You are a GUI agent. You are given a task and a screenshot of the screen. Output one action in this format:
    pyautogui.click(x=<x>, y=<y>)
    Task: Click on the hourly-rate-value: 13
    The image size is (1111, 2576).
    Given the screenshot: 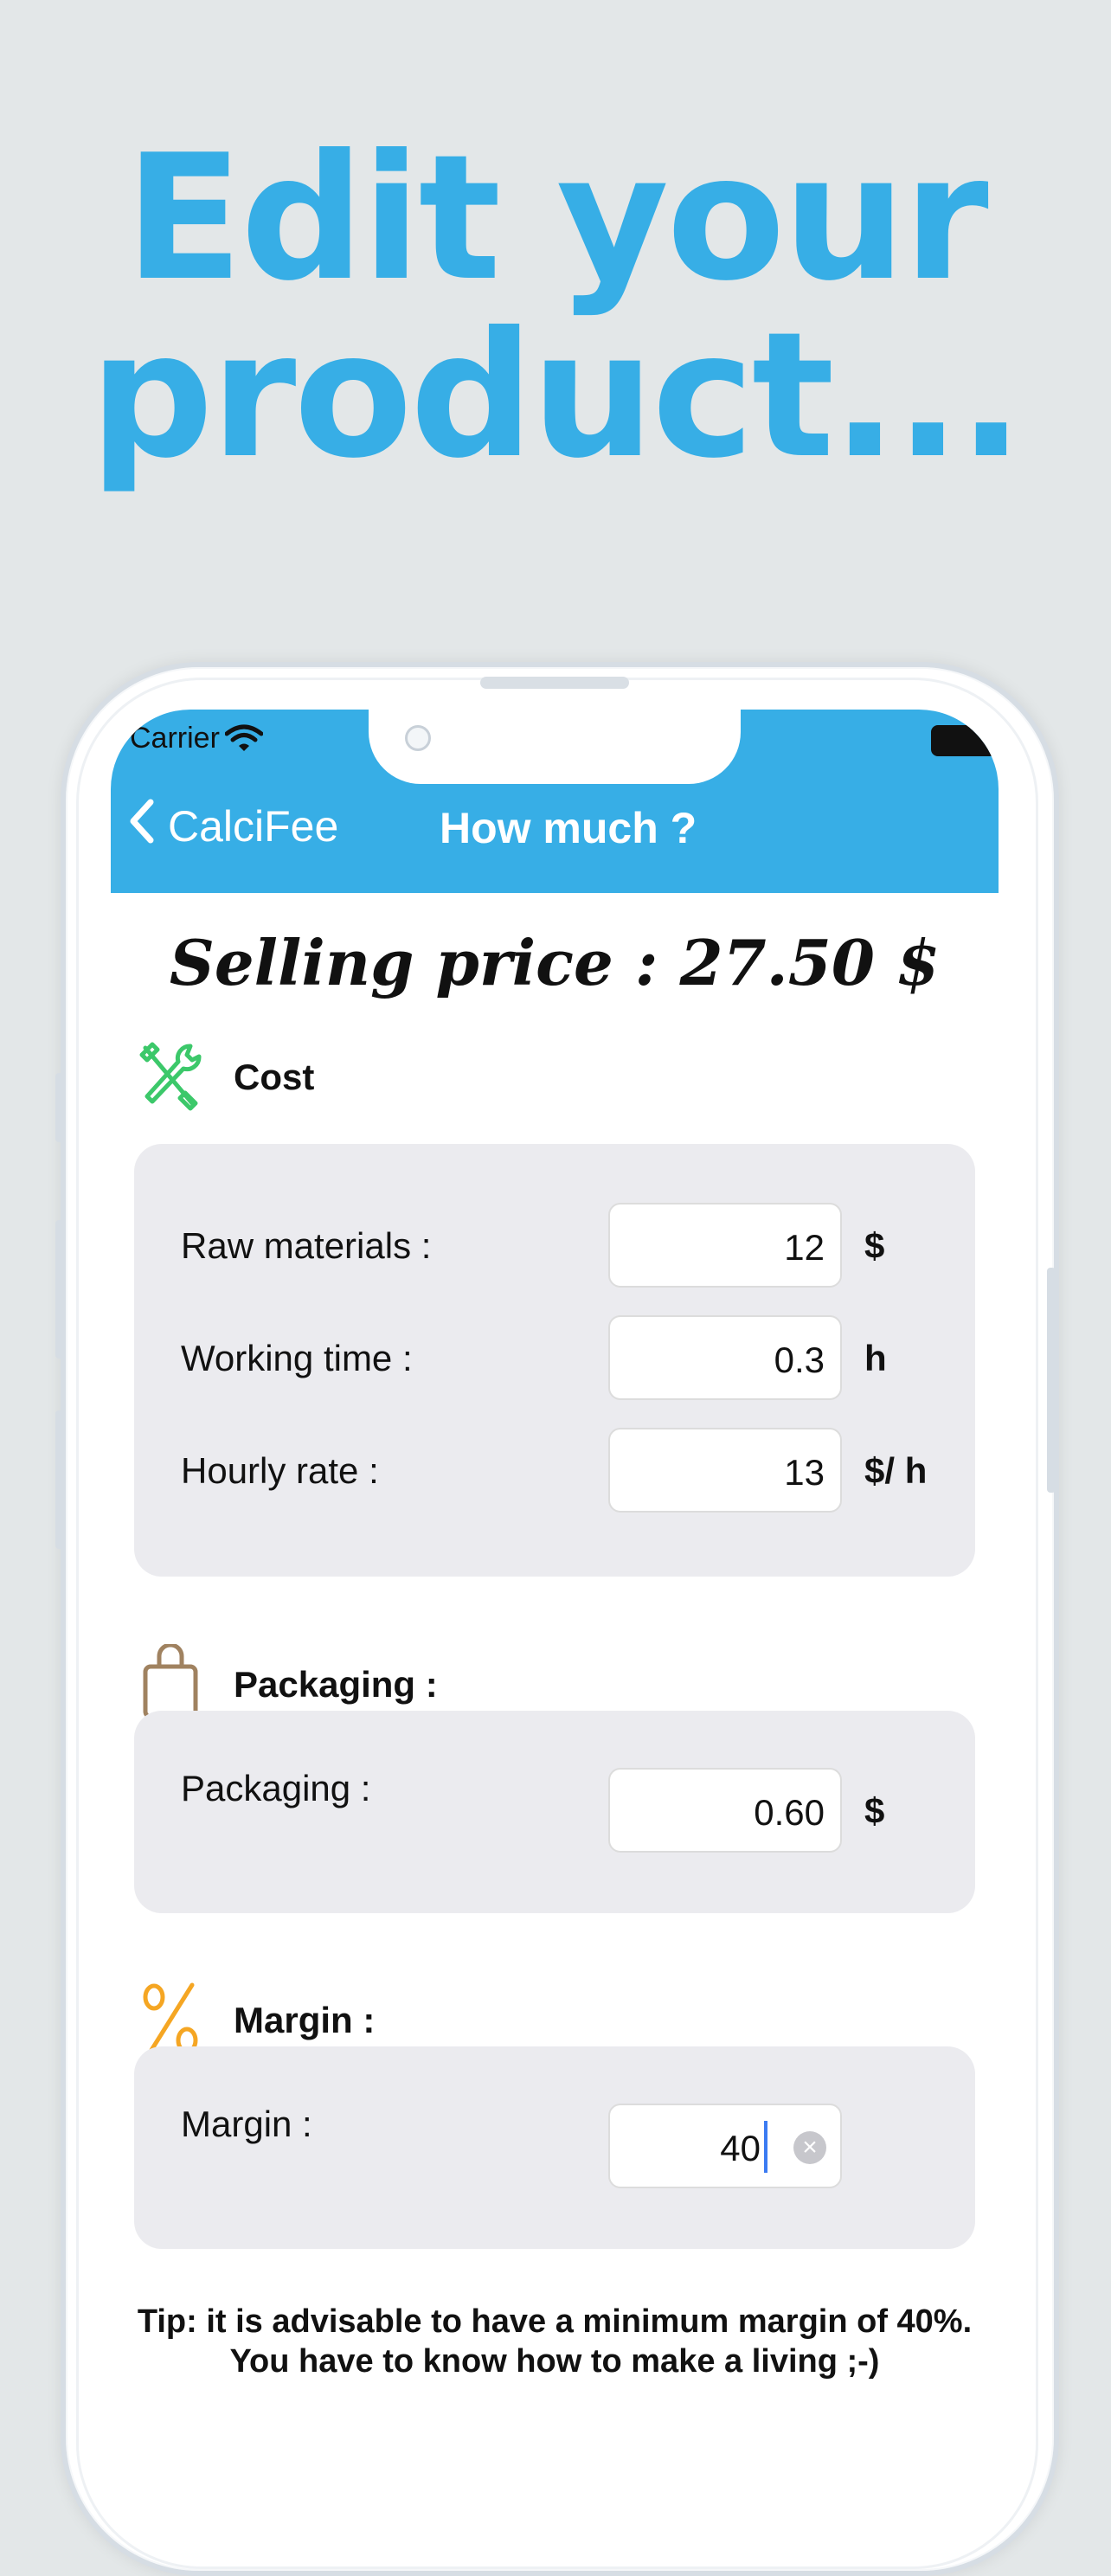 What is the action you would take?
    pyautogui.click(x=804, y=1472)
    